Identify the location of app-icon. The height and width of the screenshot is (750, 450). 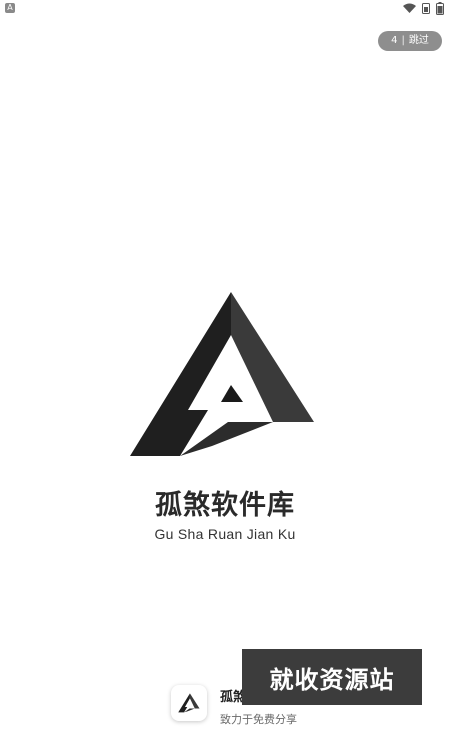
(189, 703).